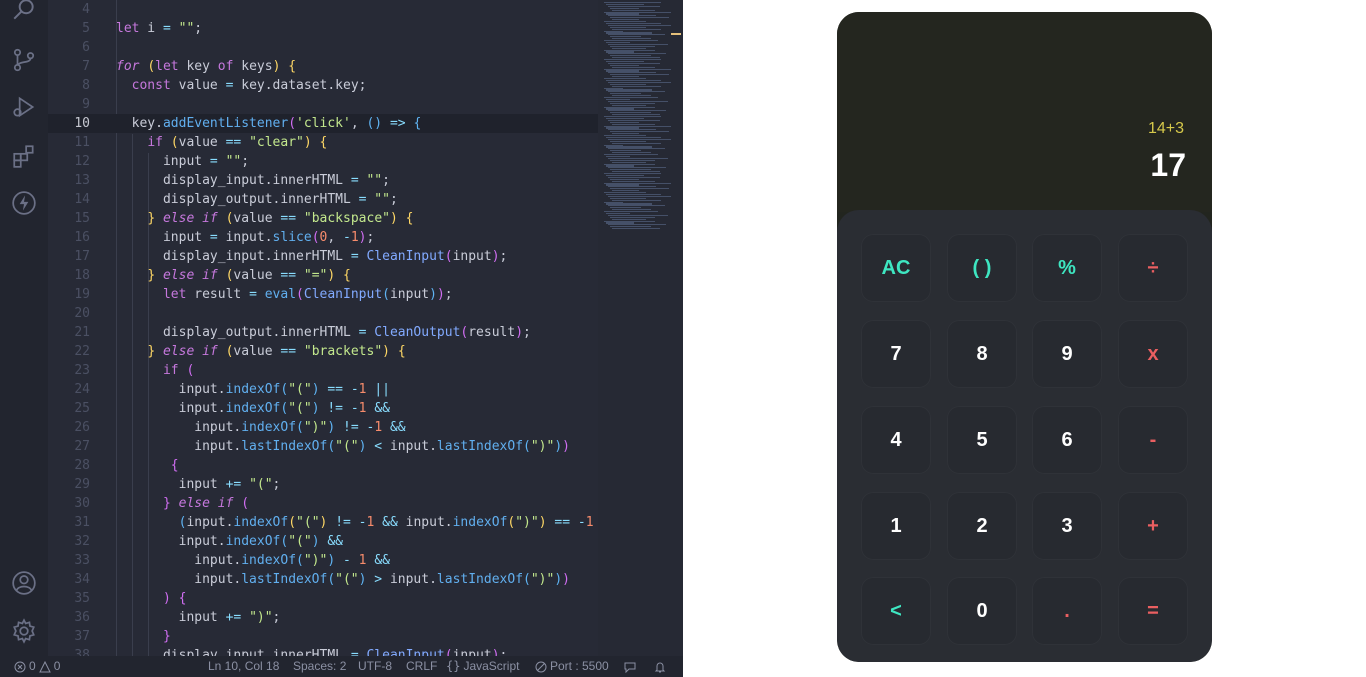  I want to click on key-7: x, so click(1153, 354).